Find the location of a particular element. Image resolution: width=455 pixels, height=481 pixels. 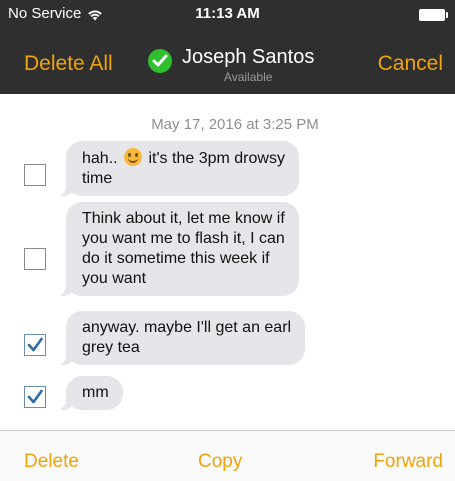

message-bubble: anyway. maybe I'll get an earl grey tea is located at coordinates (180, 338).